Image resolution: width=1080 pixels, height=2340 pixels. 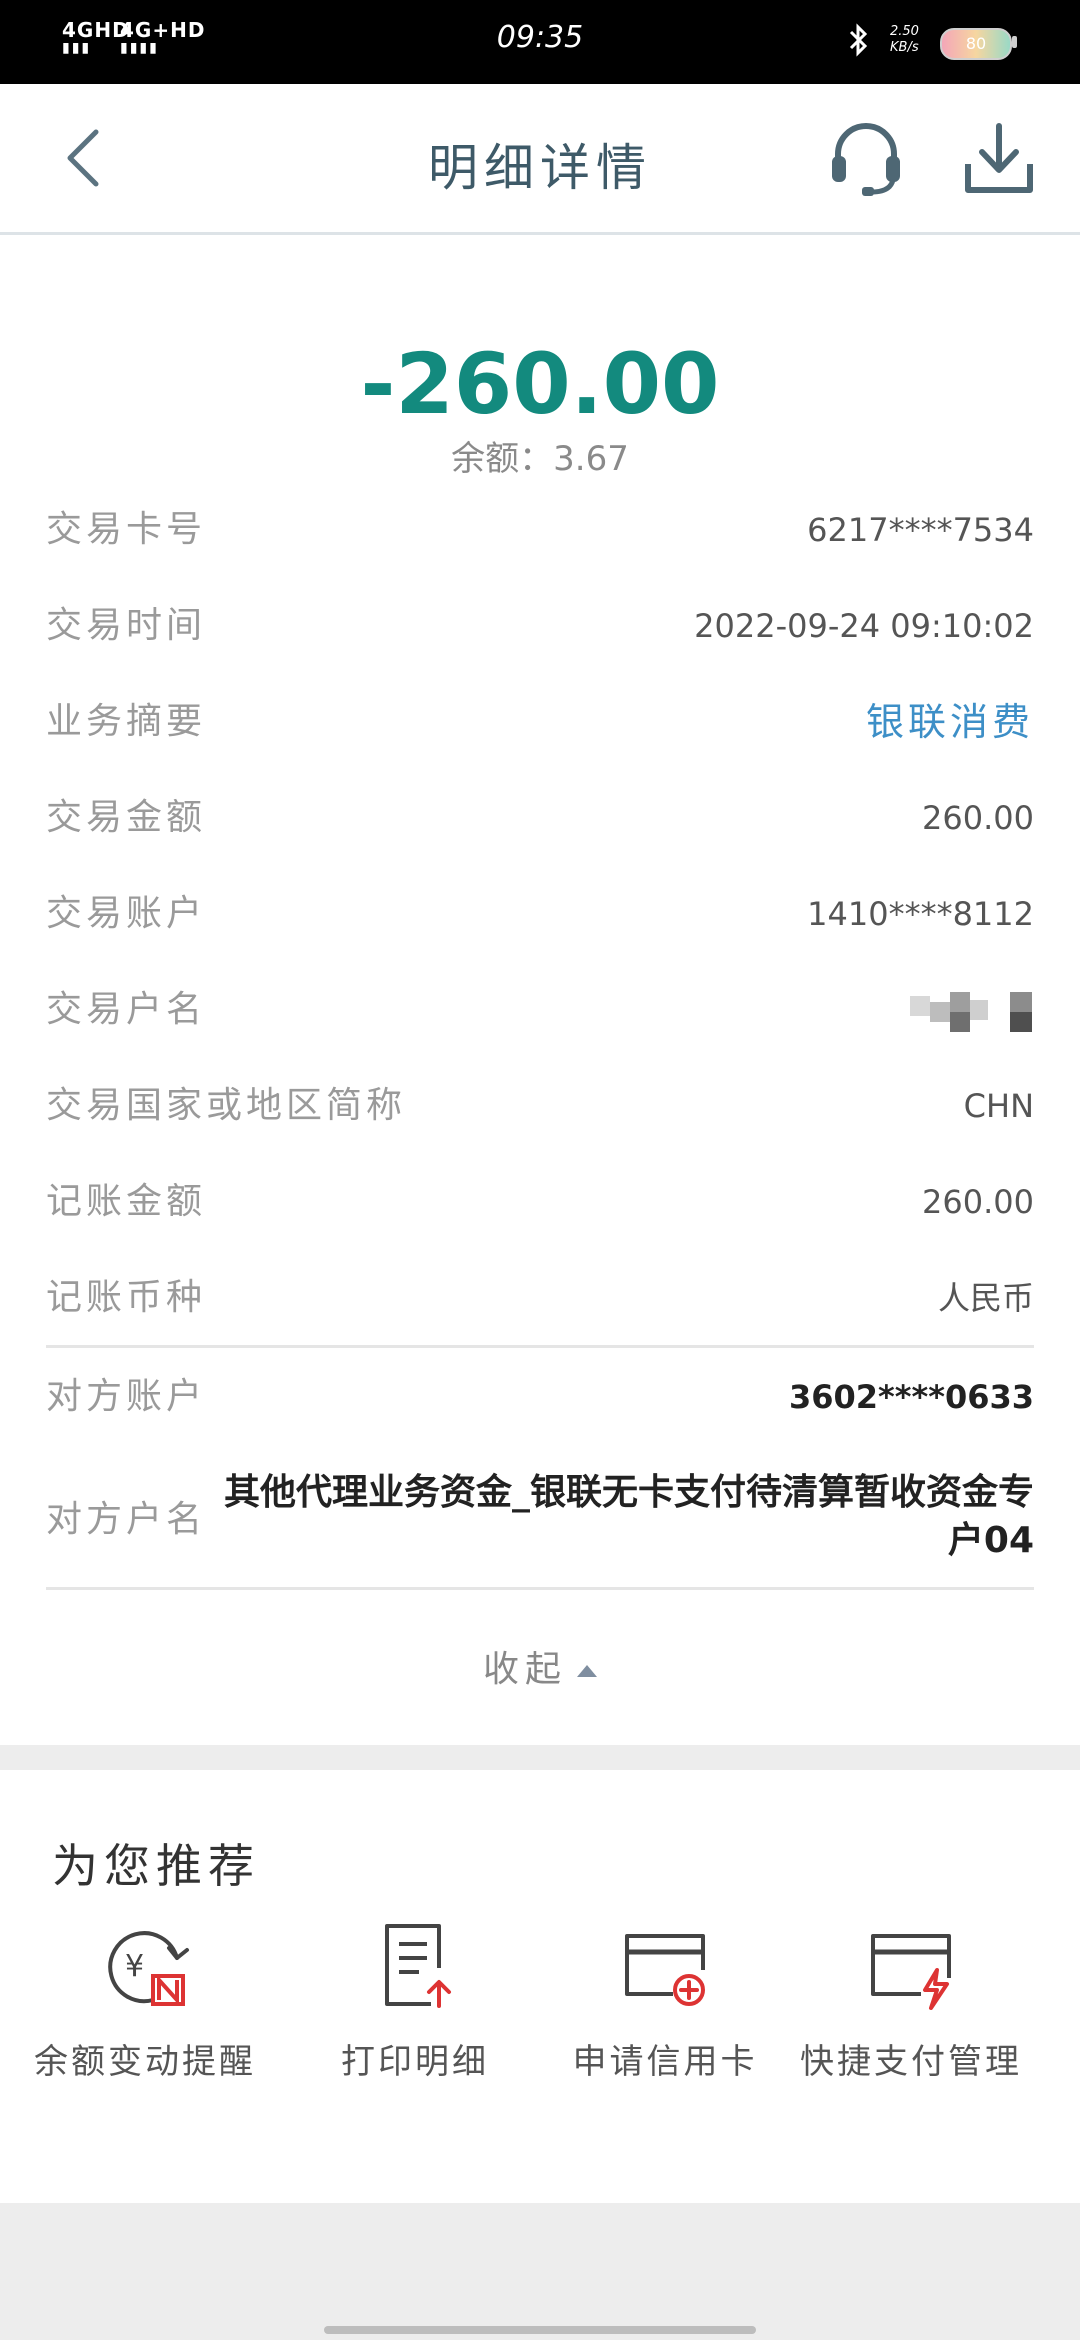 I want to click on battery-tip, so click(x=1014, y=42).